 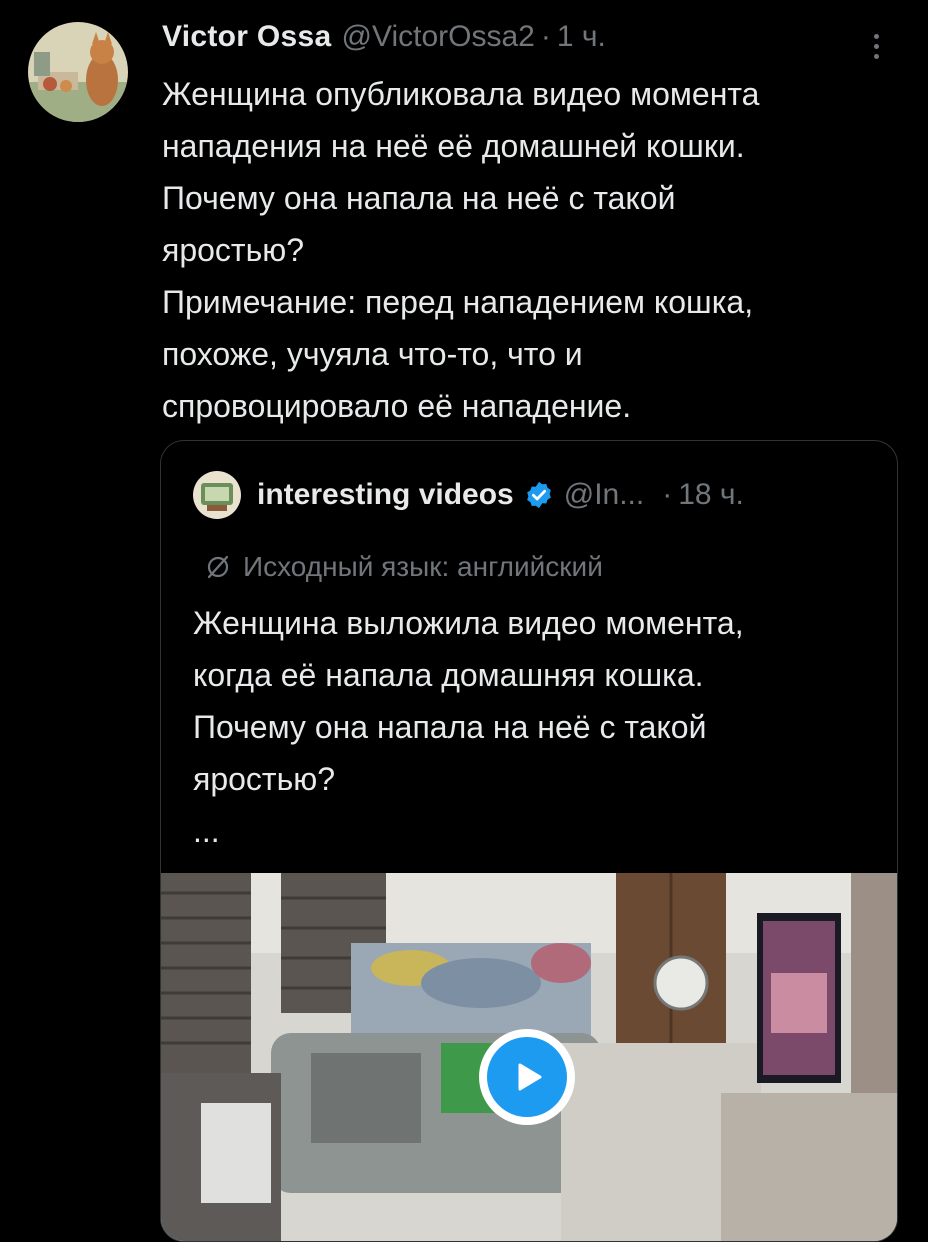 What do you see at coordinates (876, 46) in the screenshot?
I see `more-options-icon` at bounding box center [876, 46].